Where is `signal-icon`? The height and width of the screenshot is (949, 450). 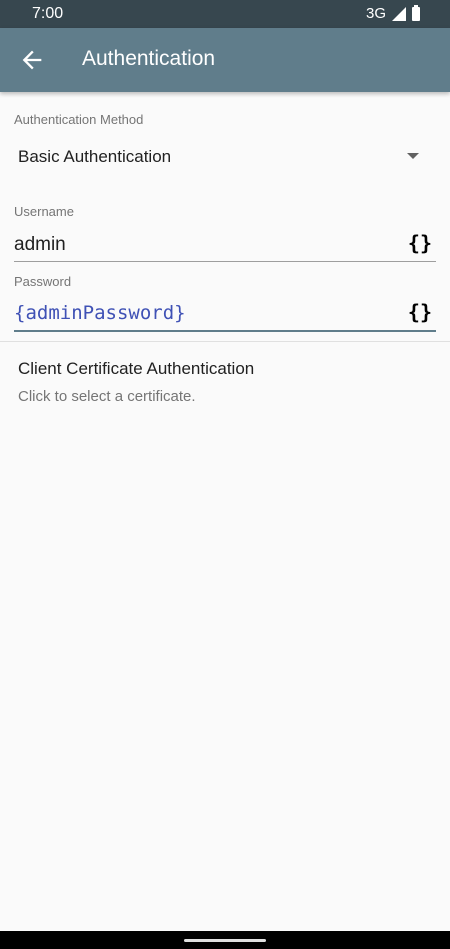 signal-icon is located at coordinates (399, 13).